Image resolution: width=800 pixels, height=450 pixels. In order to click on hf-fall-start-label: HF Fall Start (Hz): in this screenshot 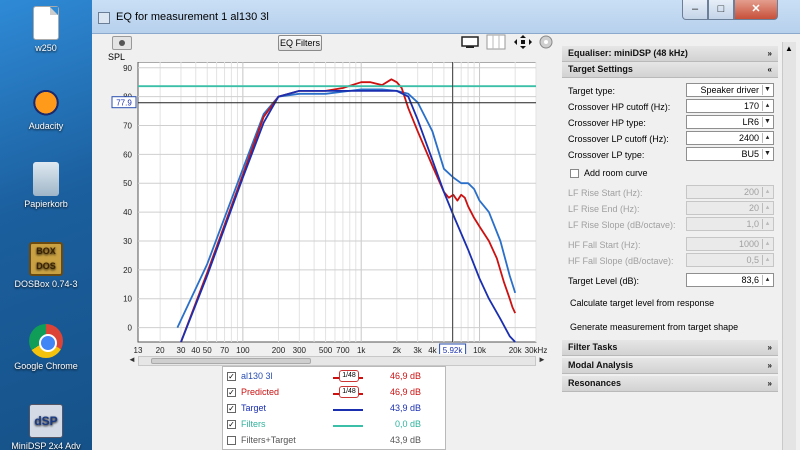, I will do `click(604, 245)`.